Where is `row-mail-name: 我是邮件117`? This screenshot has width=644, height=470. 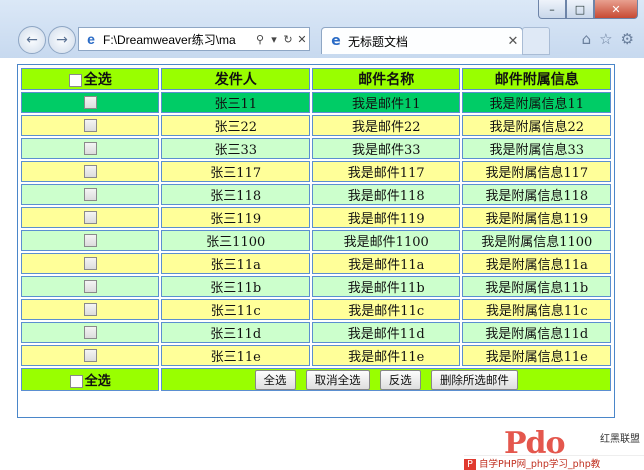 row-mail-name: 我是邮件117 is located at coordinates (386, 171).